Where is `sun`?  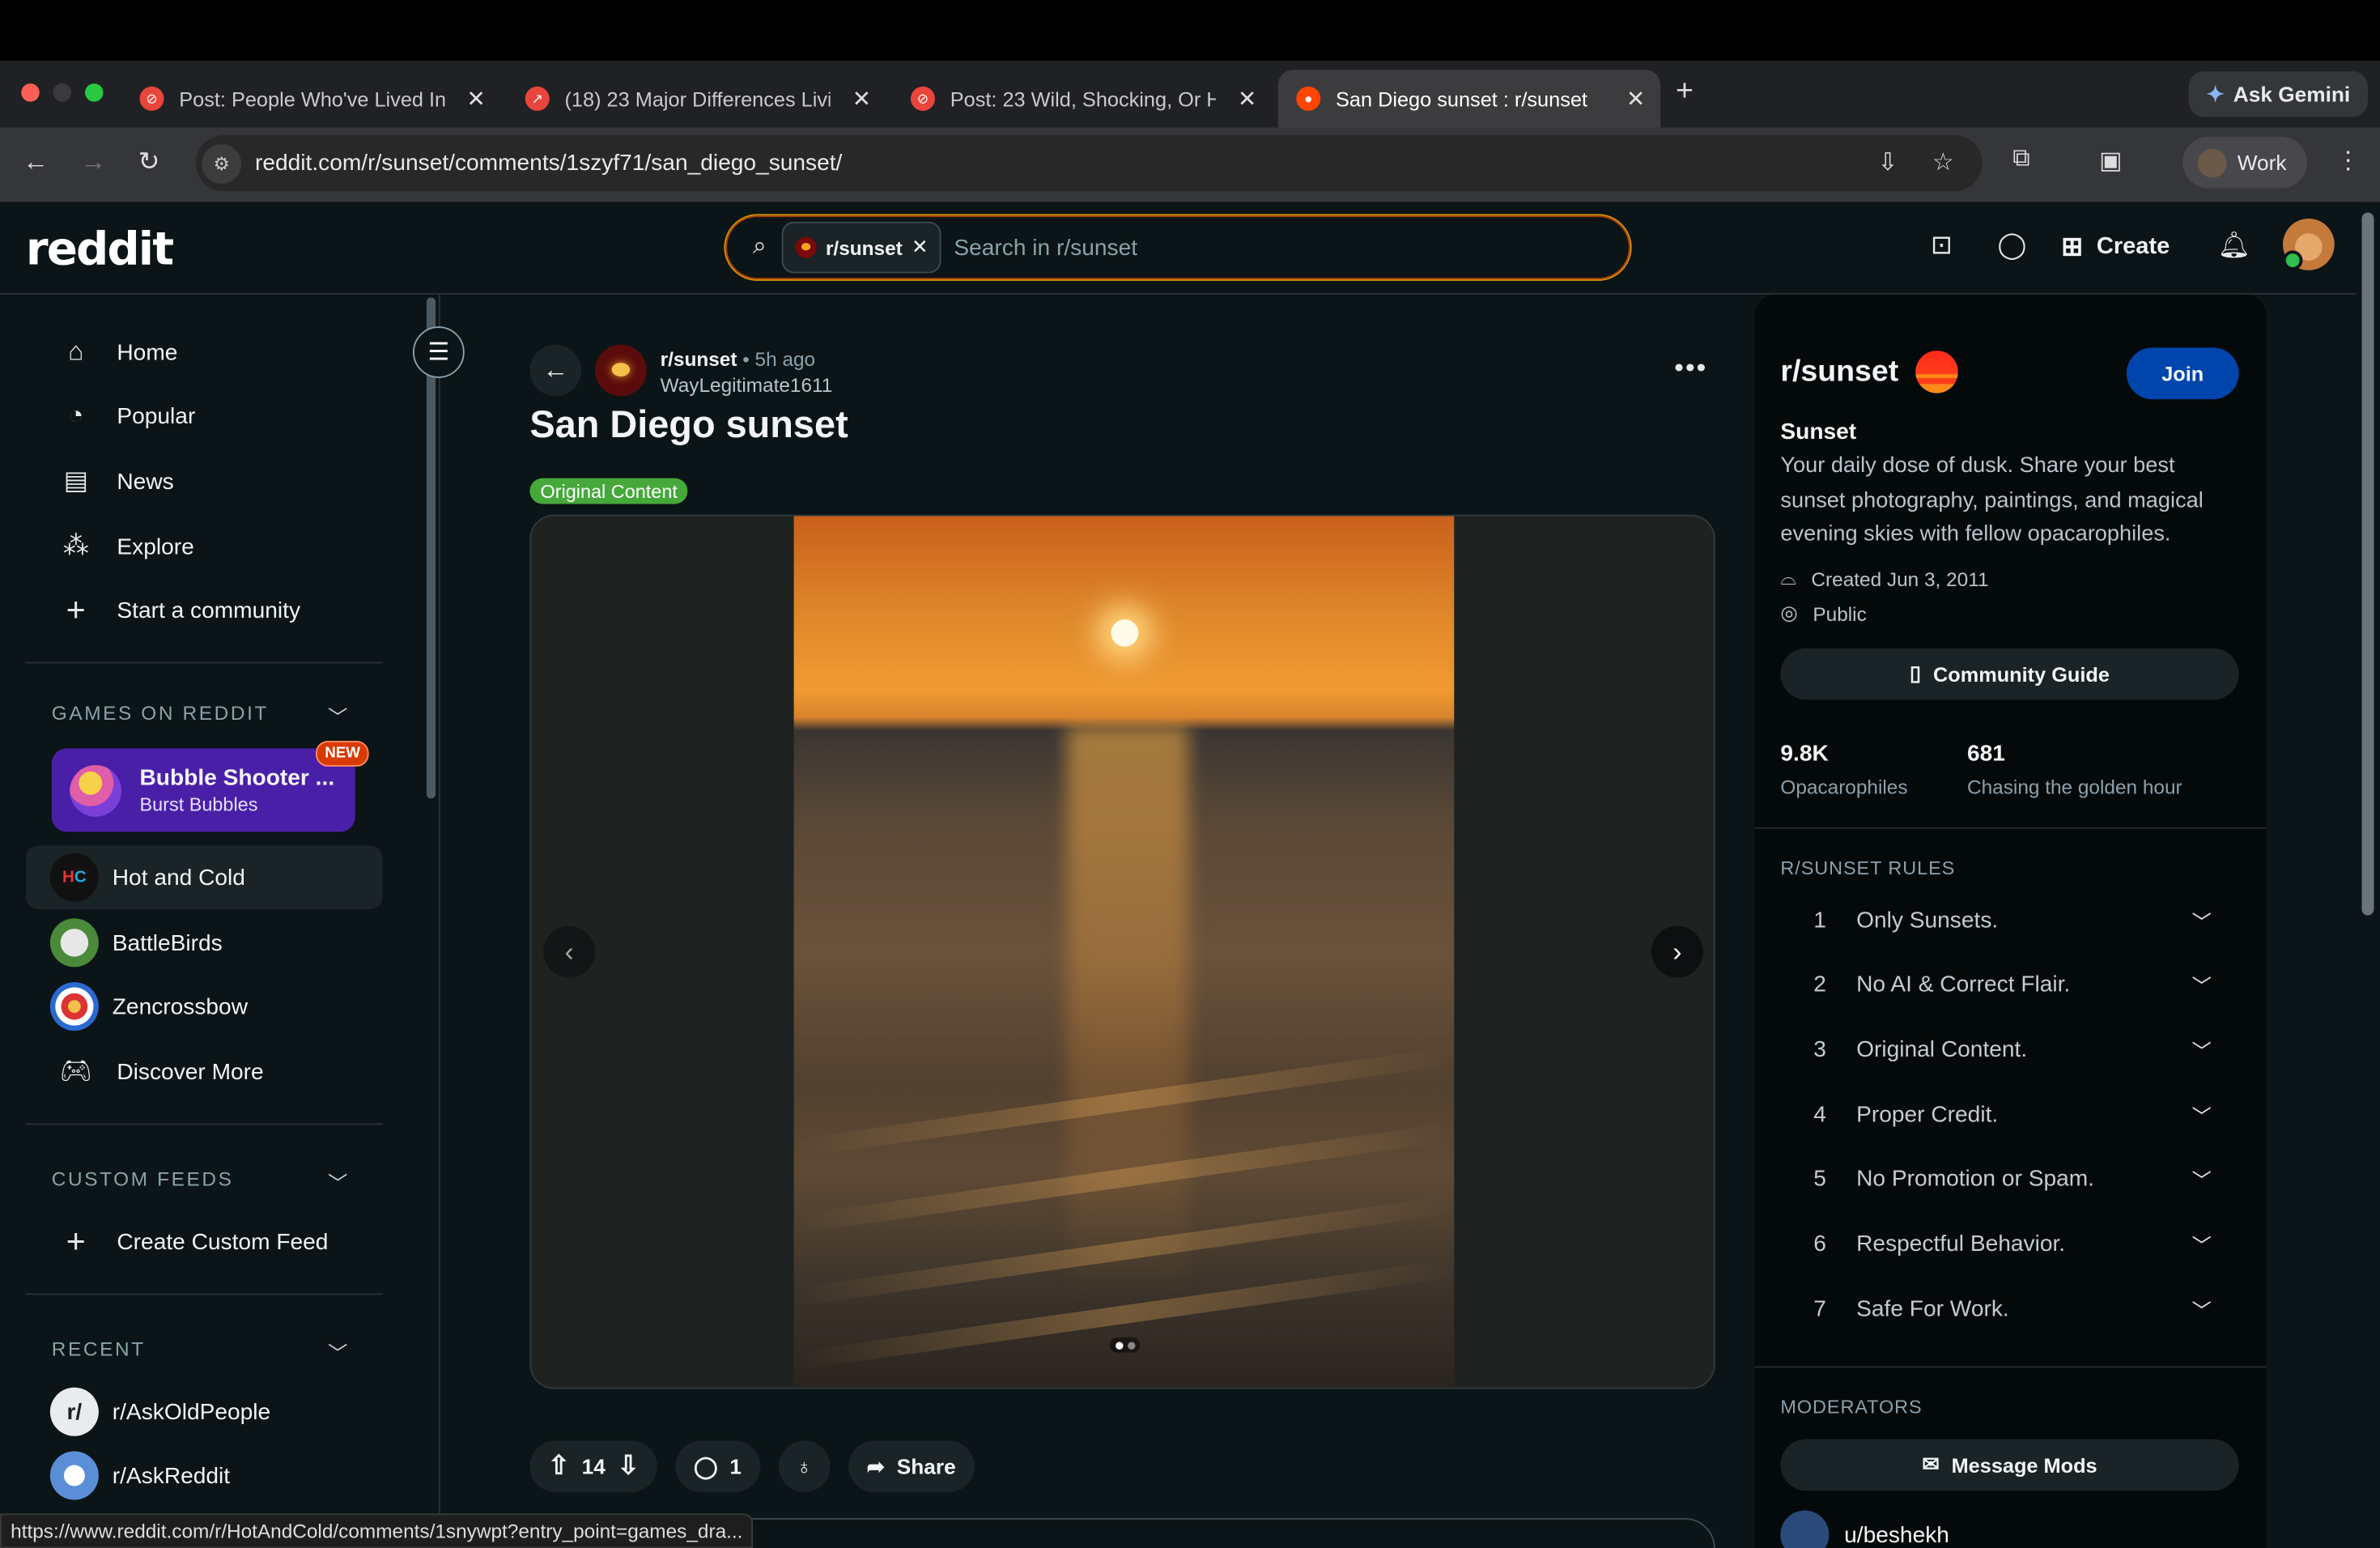 sun is located at coordinates (1125, 633).